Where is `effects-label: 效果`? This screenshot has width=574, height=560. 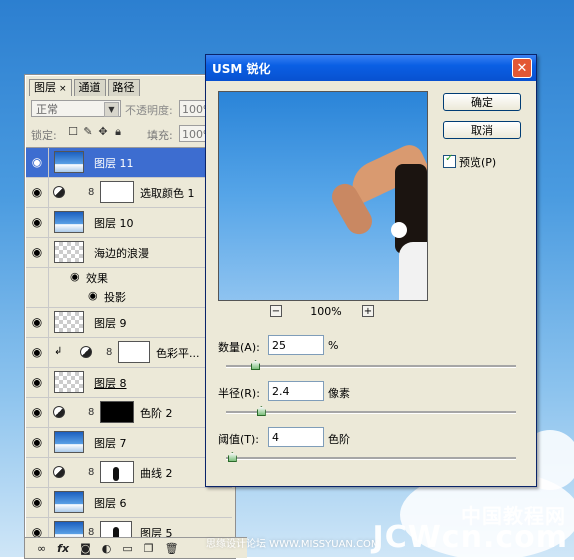 effects-label: 效果 is located at coordinates (97, 278).